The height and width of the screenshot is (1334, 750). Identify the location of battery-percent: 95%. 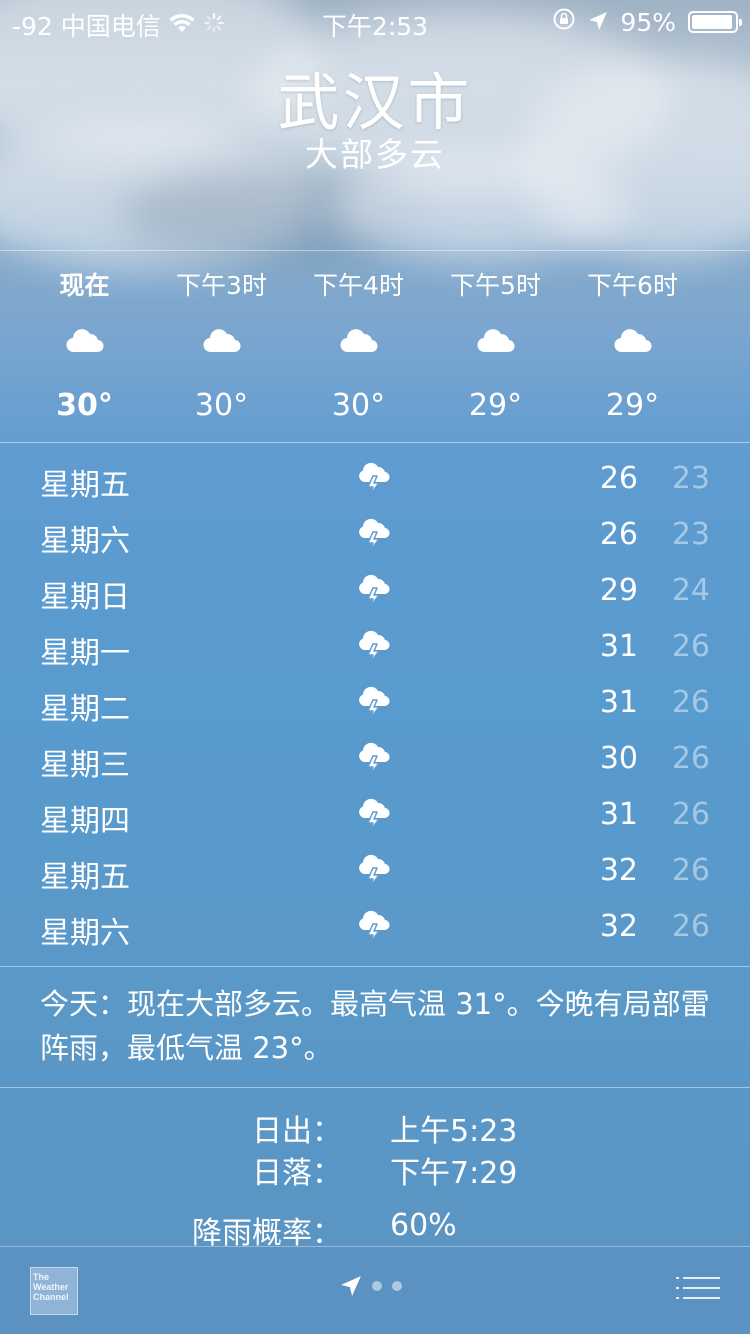
(648, 22).